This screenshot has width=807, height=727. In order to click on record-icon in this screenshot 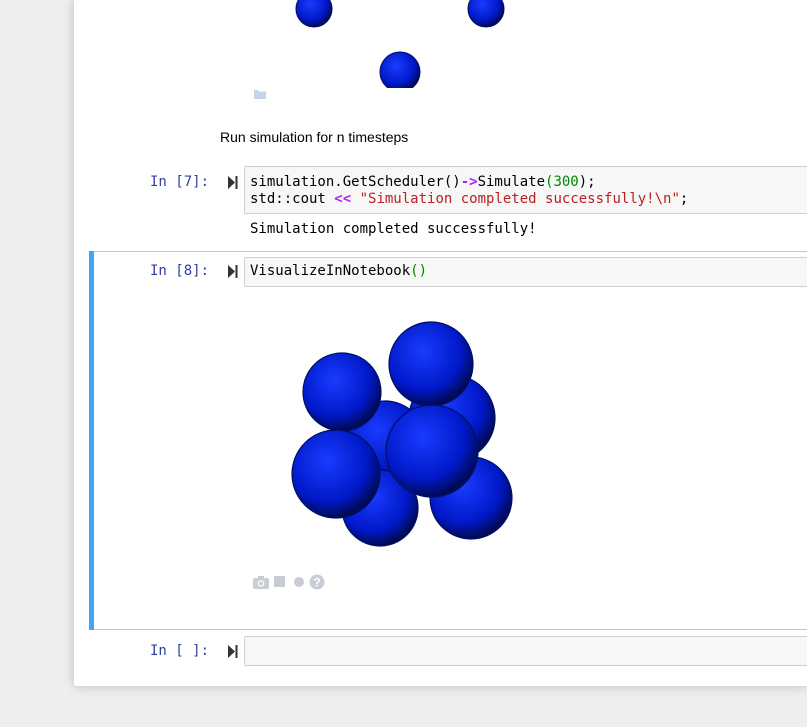, I will do `click(299, 584)`.